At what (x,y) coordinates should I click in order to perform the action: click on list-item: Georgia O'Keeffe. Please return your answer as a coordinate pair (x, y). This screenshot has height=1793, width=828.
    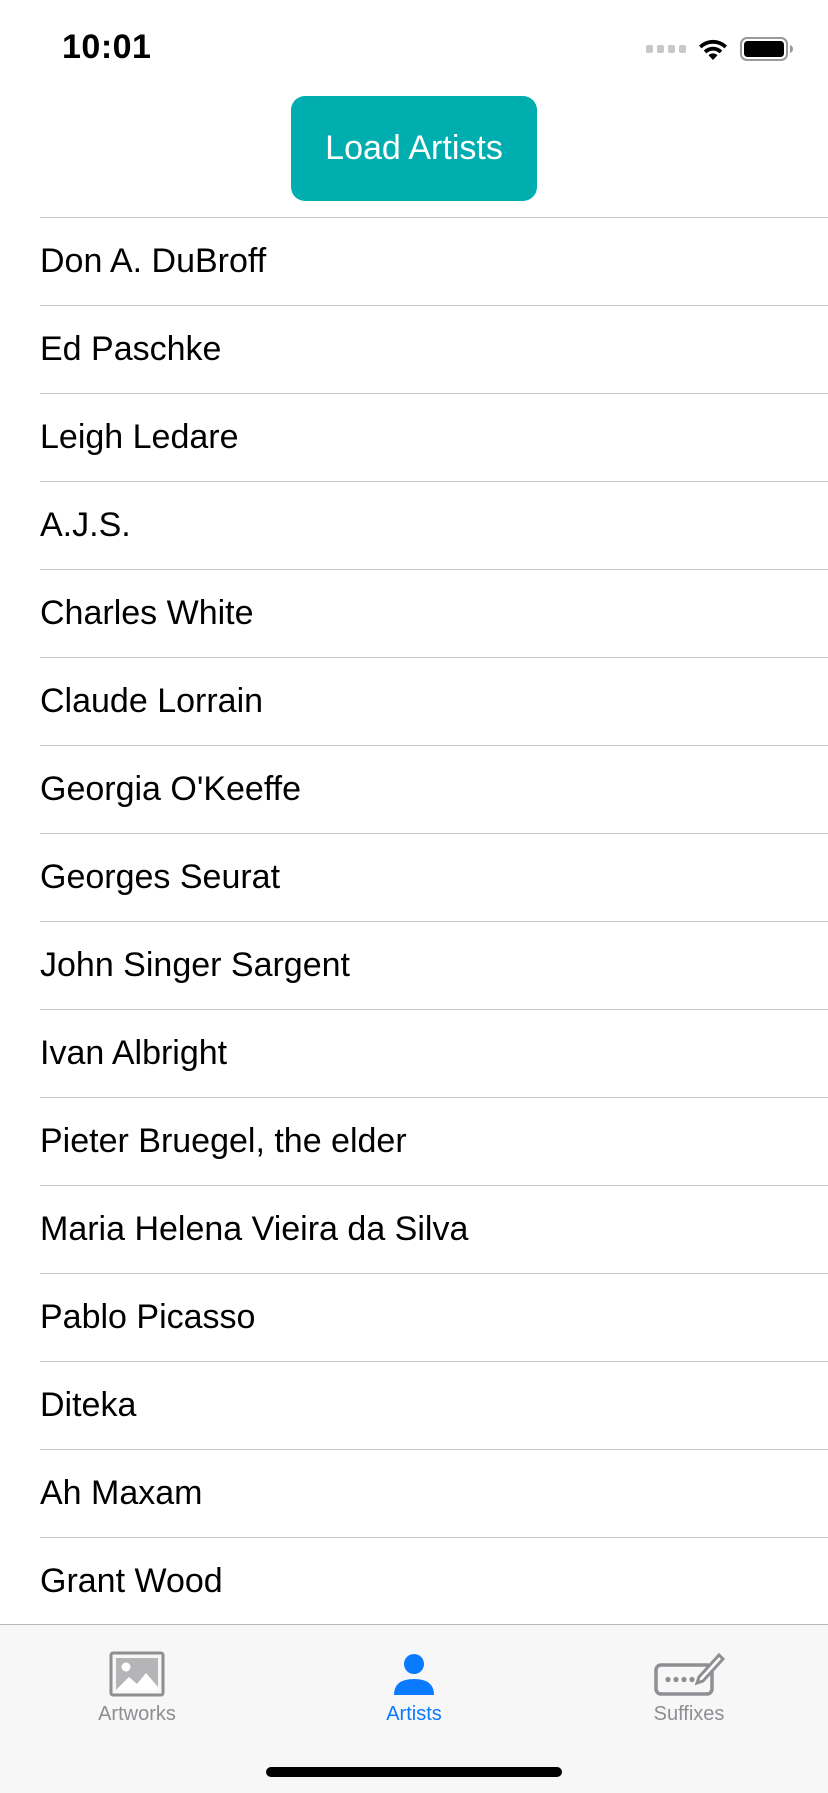
    Looking at the image, I should click on (434, 790).